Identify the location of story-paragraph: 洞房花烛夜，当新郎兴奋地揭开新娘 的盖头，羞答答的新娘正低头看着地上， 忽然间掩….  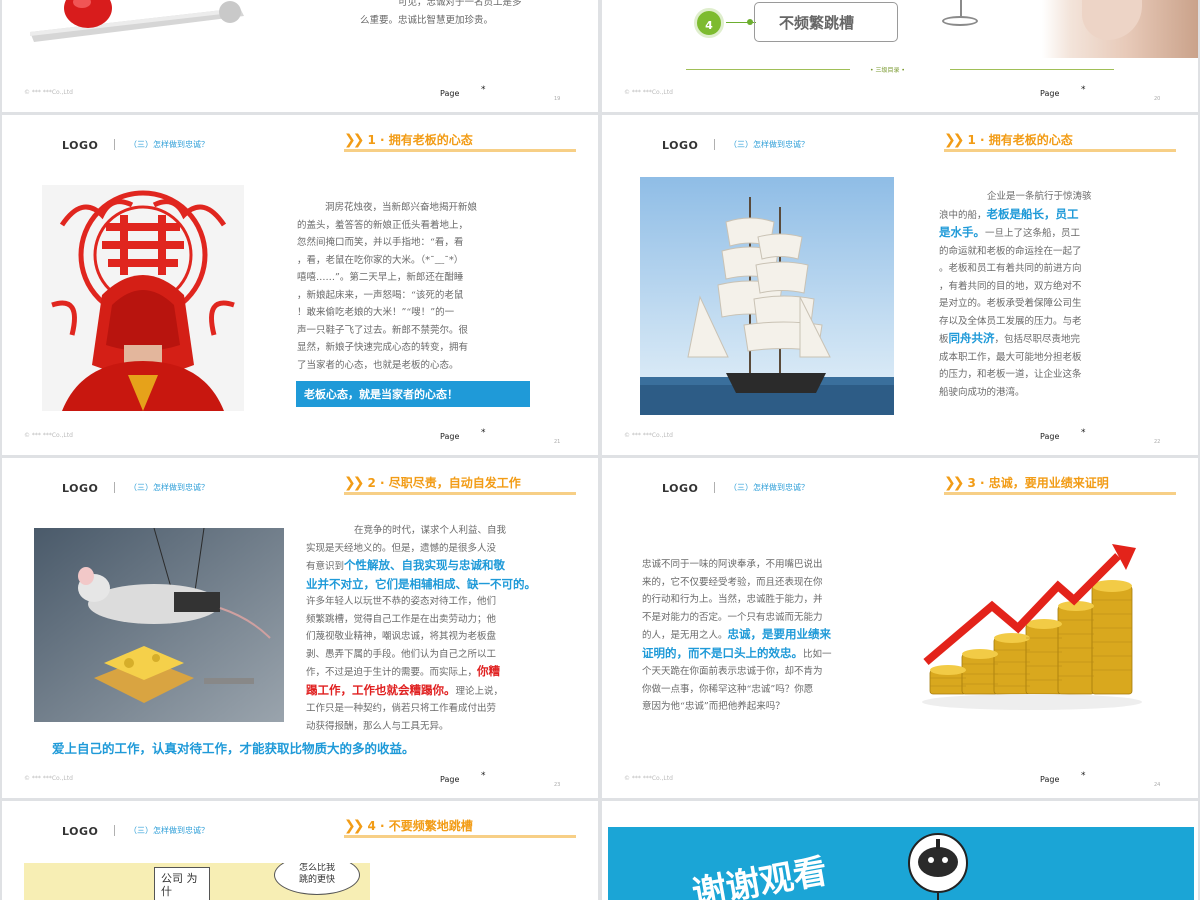
(387, 286).